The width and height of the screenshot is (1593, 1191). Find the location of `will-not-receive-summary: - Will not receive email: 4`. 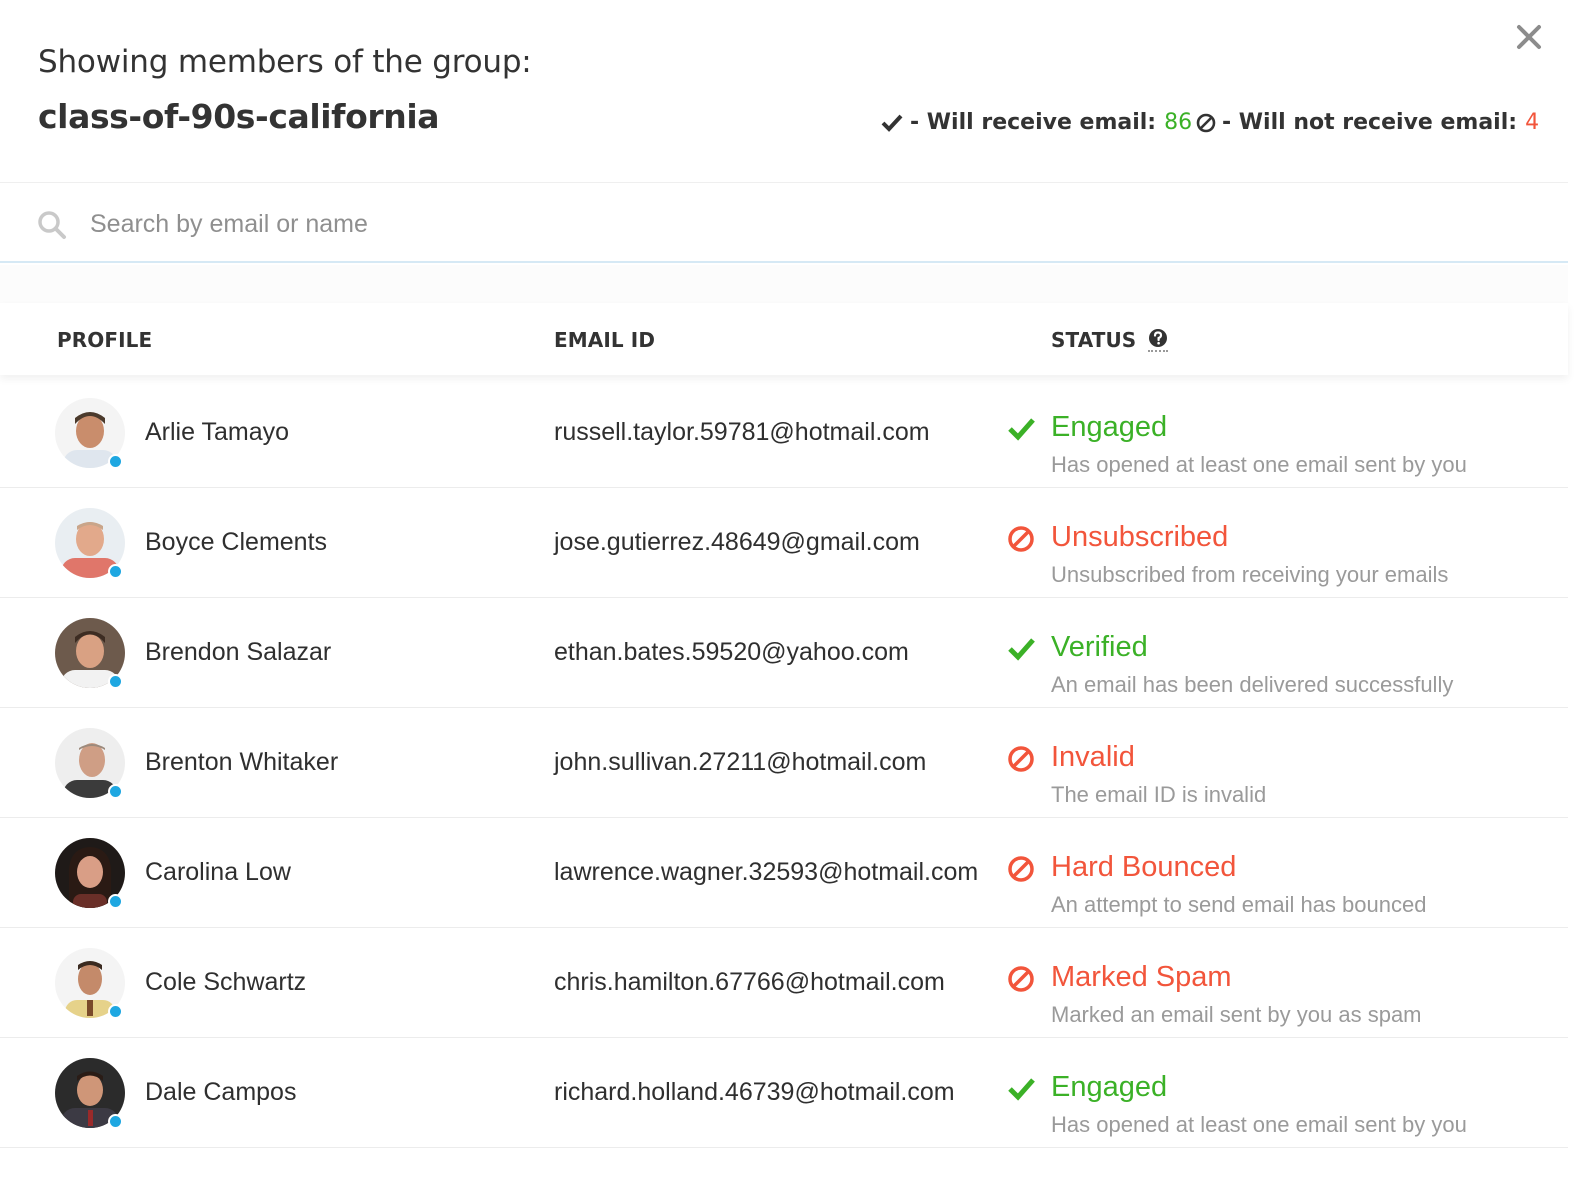

will-not-receive-summary: - Will not receive email: 4 is located at coordinates (1367, 122).